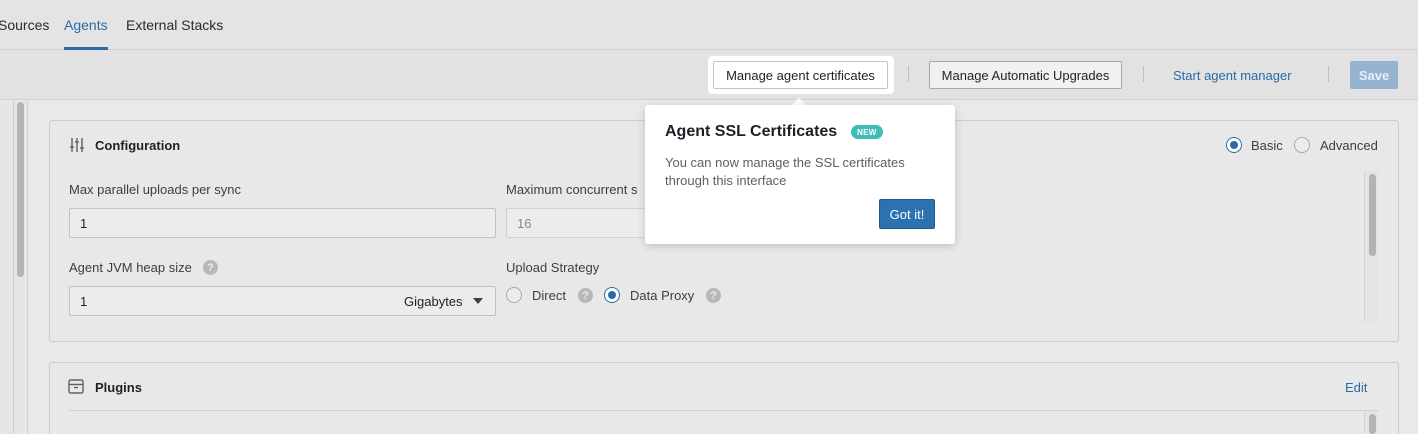 Image resolution: width=1418 pixels, height=434 pixels. Describe the element at coordinates (138, 145) in the screenshot. I see `configuration-title: Configuration` at that location.